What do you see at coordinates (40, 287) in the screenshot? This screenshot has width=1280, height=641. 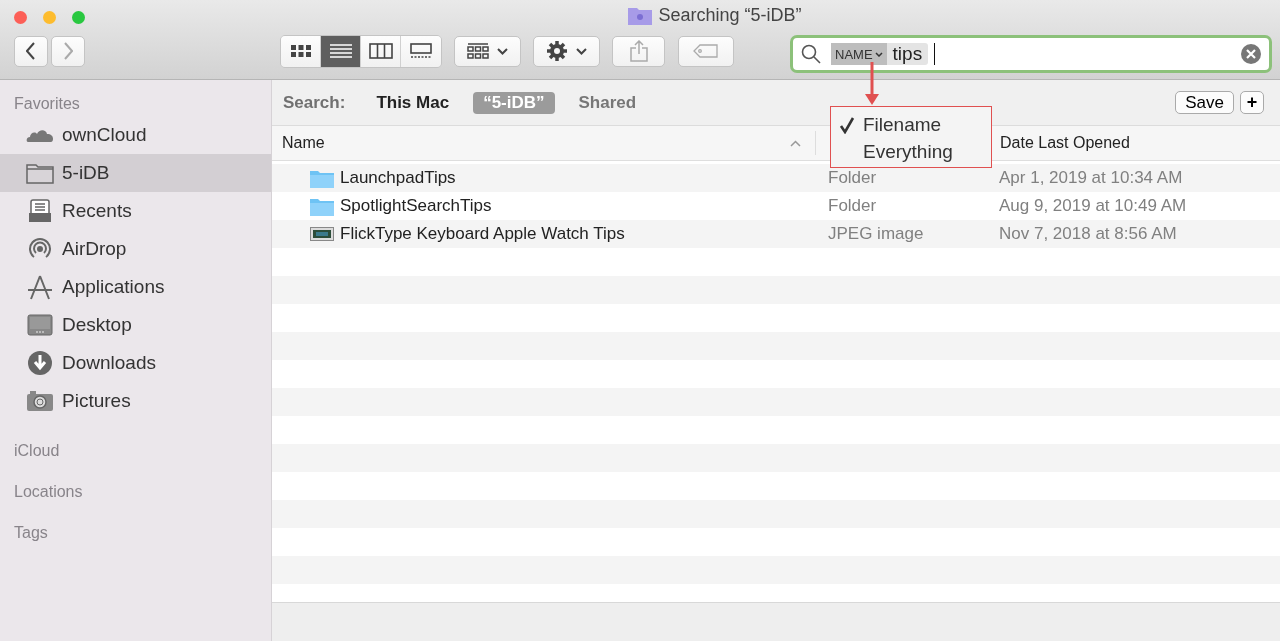 I see `applications-icon` at bounding box center [40, 287].